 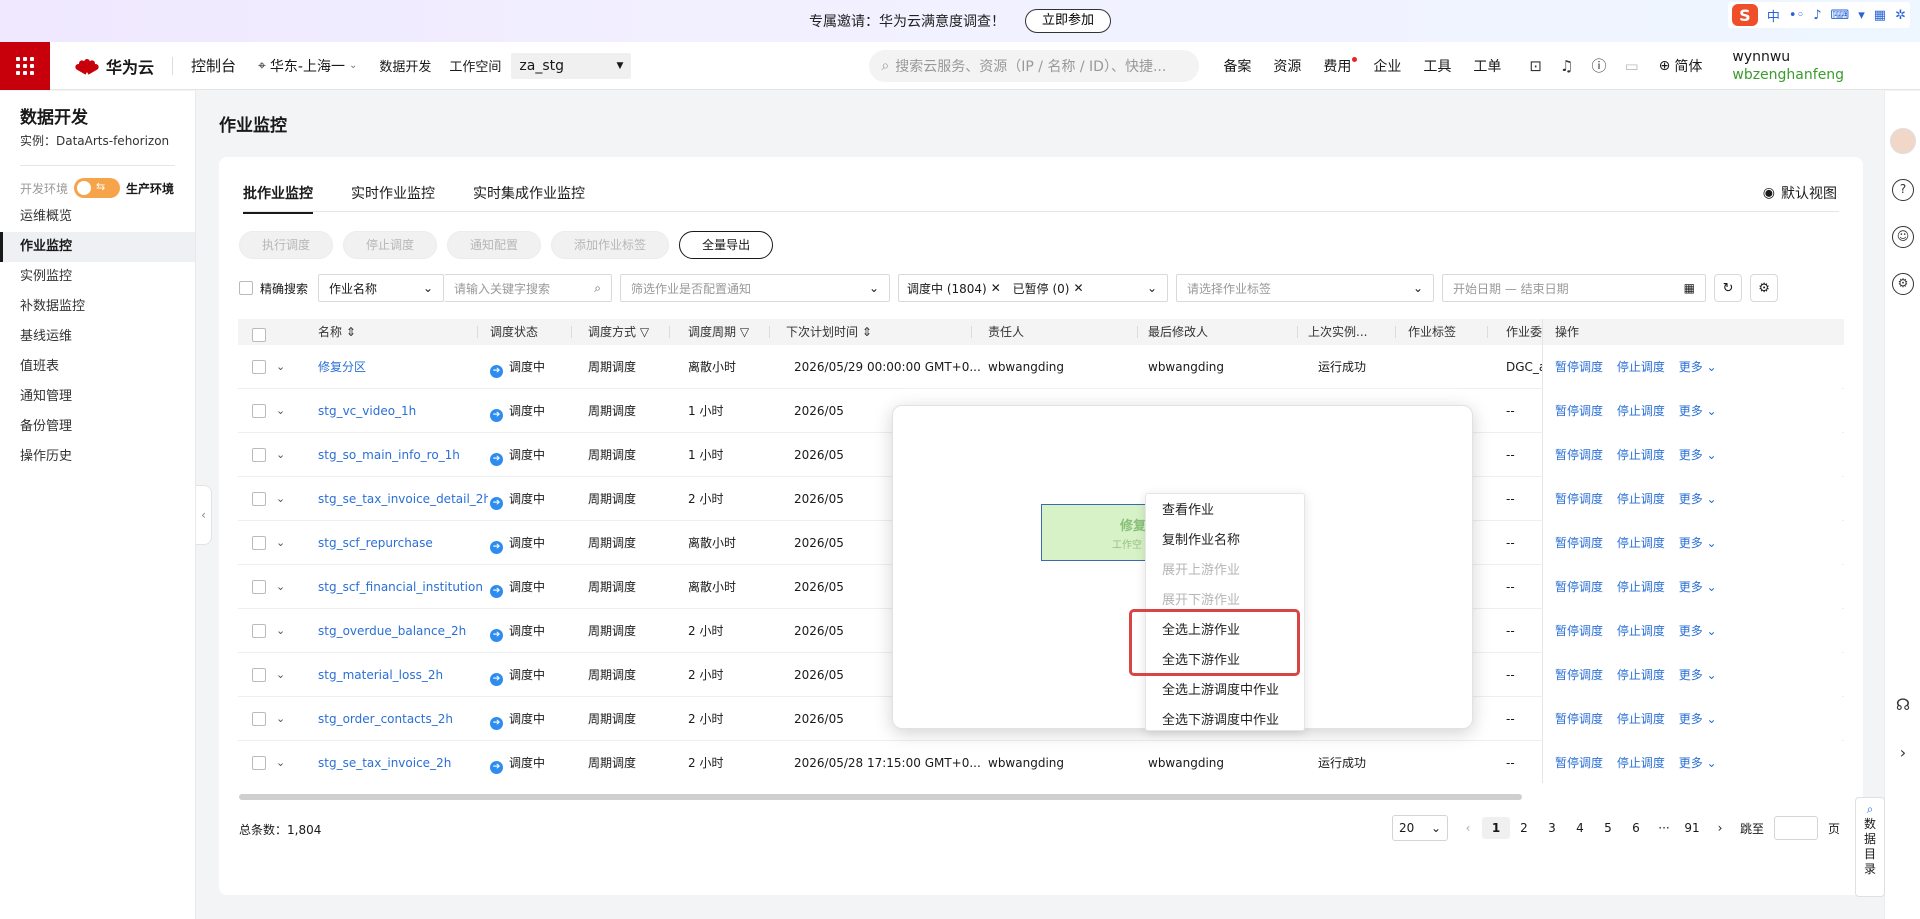 I want to click on select-all-checkbox, so click(x=259, y=335).